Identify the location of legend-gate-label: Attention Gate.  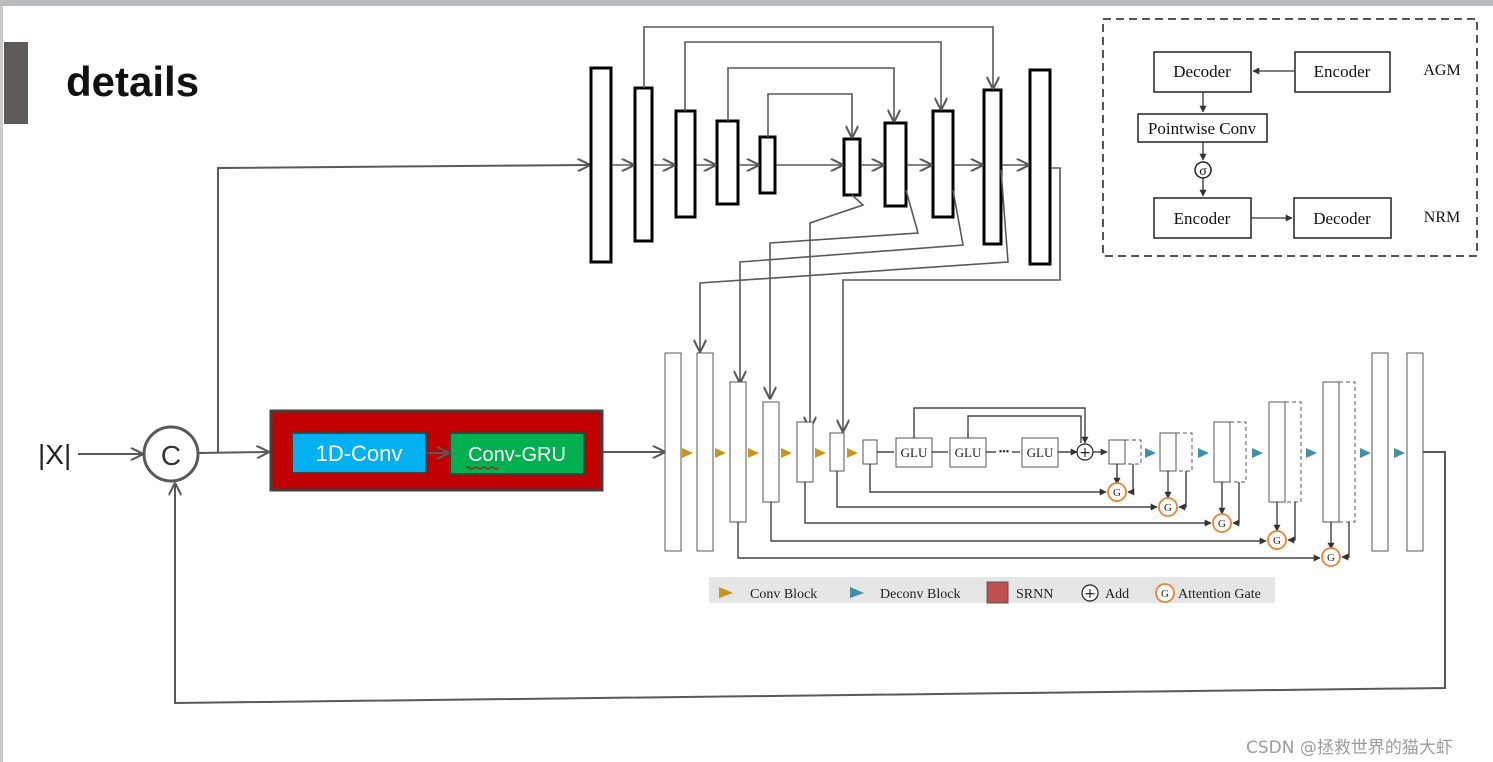
(1219, 594).